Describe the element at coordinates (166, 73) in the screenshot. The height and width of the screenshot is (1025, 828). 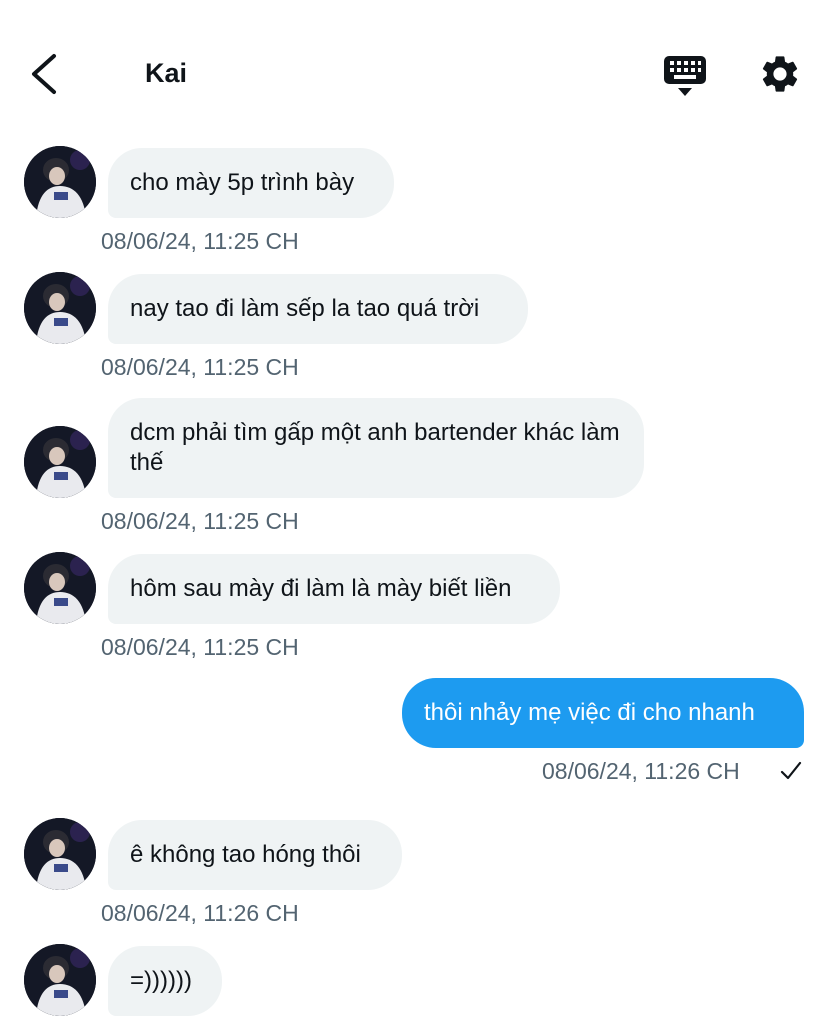
I see `conversation-title: Kai` at that location.